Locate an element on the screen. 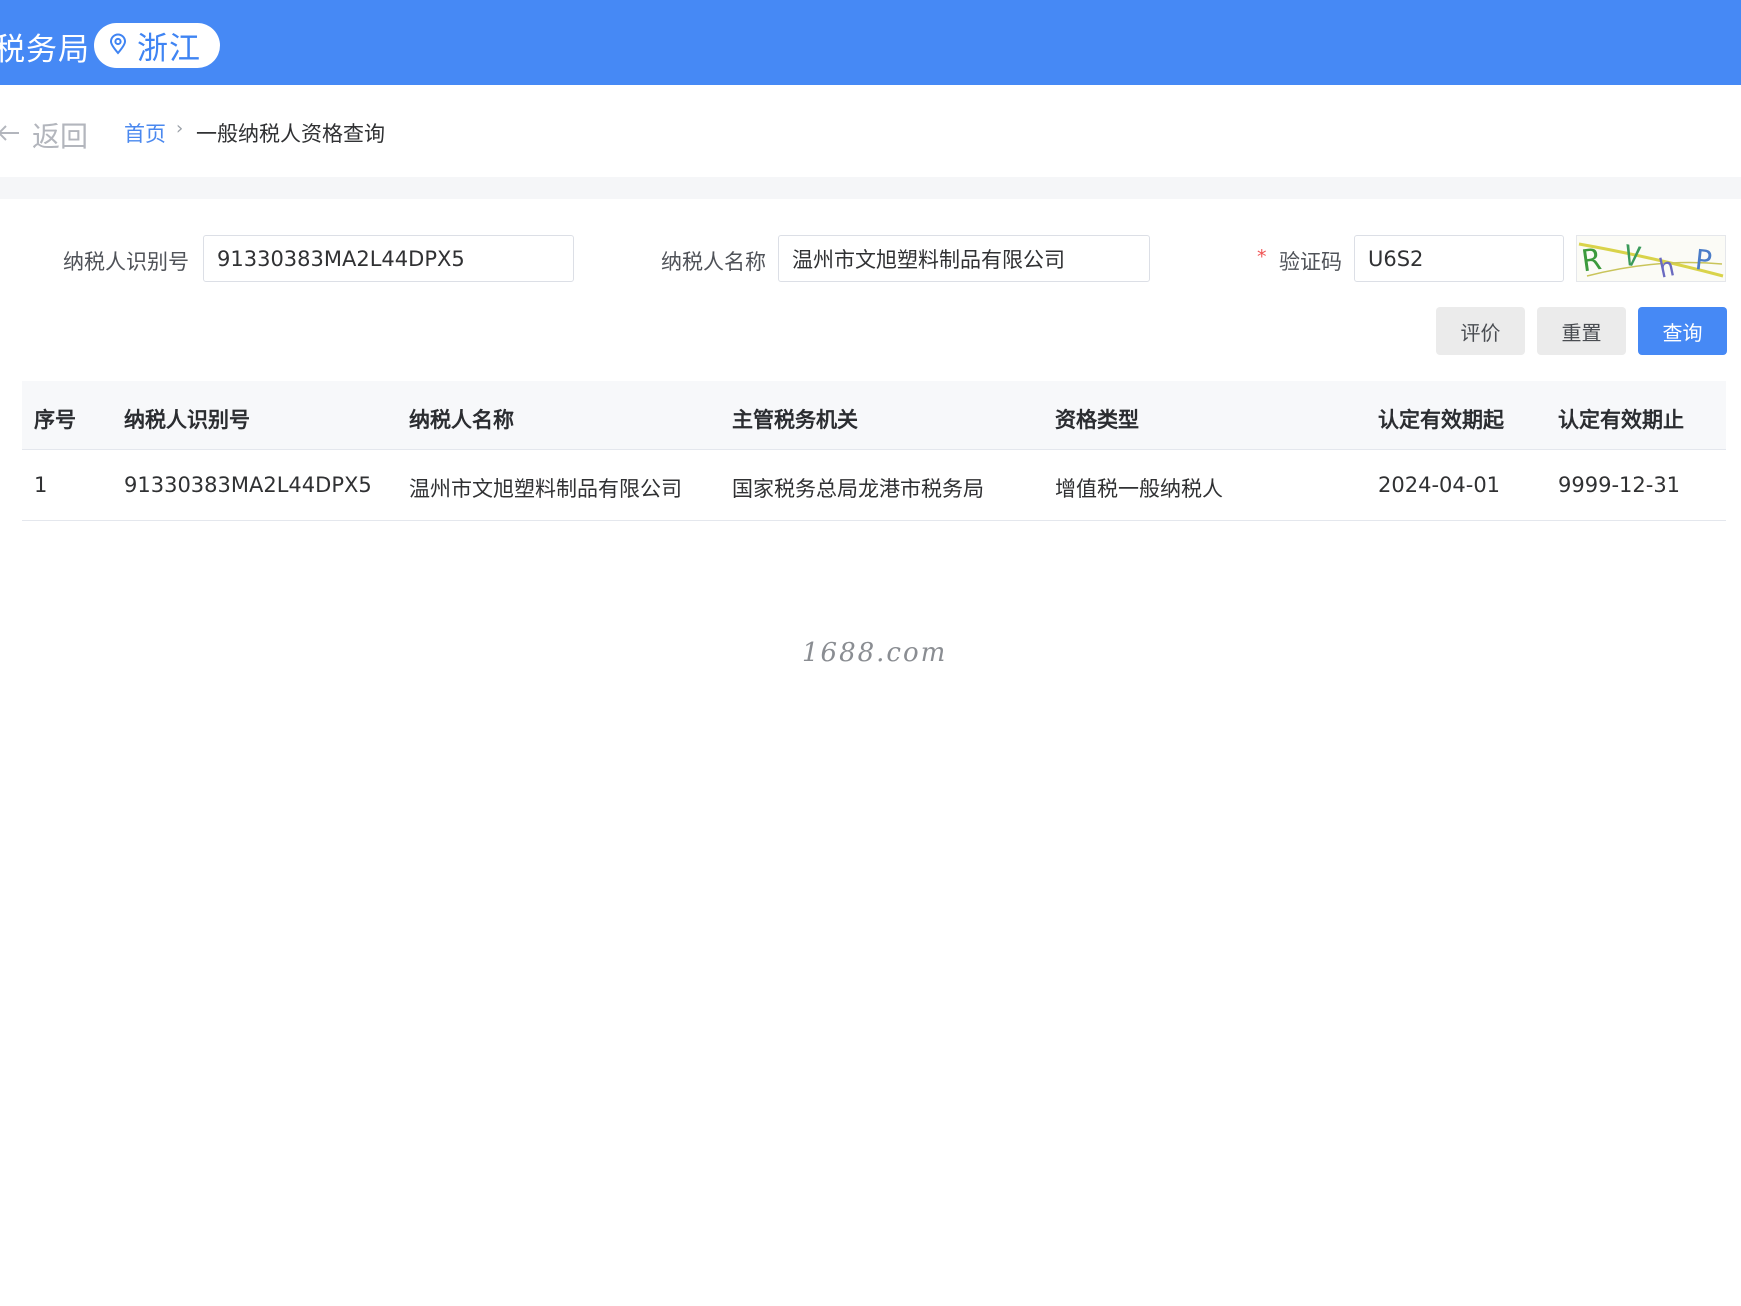  column-header-index: 序号 is located at coordinates (55, 420).